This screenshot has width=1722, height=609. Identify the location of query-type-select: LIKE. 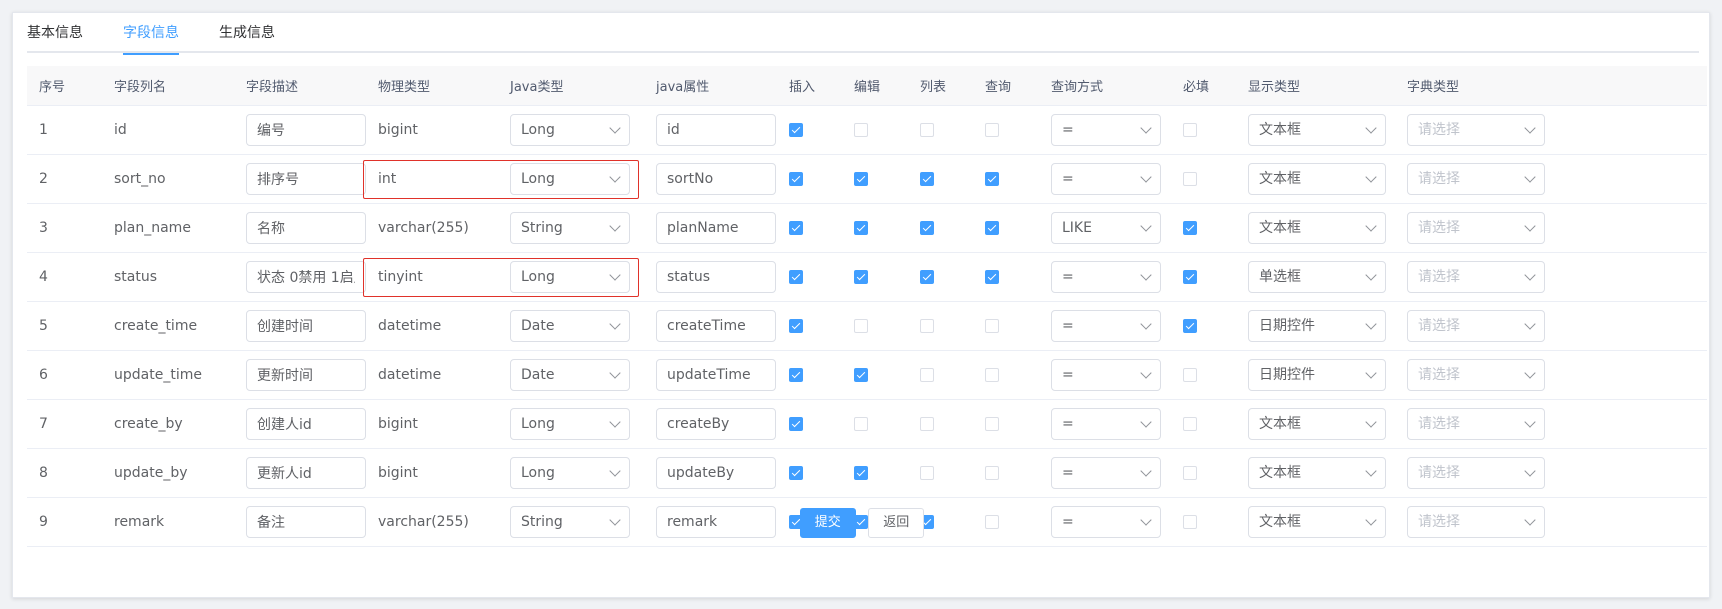
(1106, 227).